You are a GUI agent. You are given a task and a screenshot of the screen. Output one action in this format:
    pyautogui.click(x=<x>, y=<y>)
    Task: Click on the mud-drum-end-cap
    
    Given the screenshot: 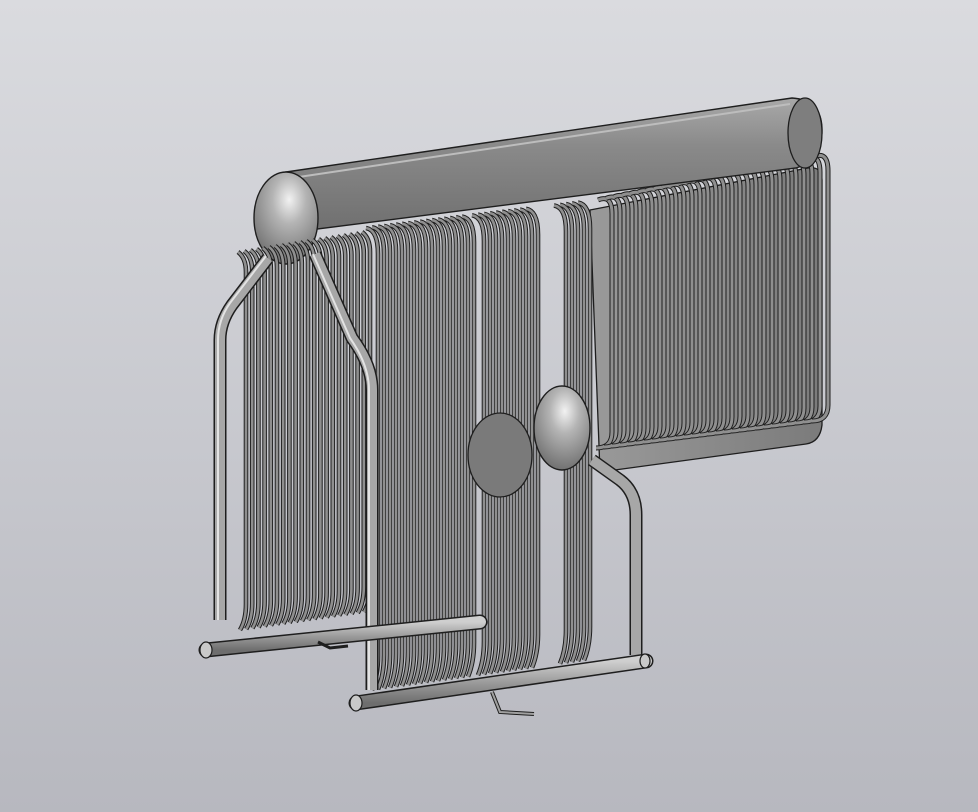 What is the action you would take?
    pyautogui.click(x=562, y=428)
    